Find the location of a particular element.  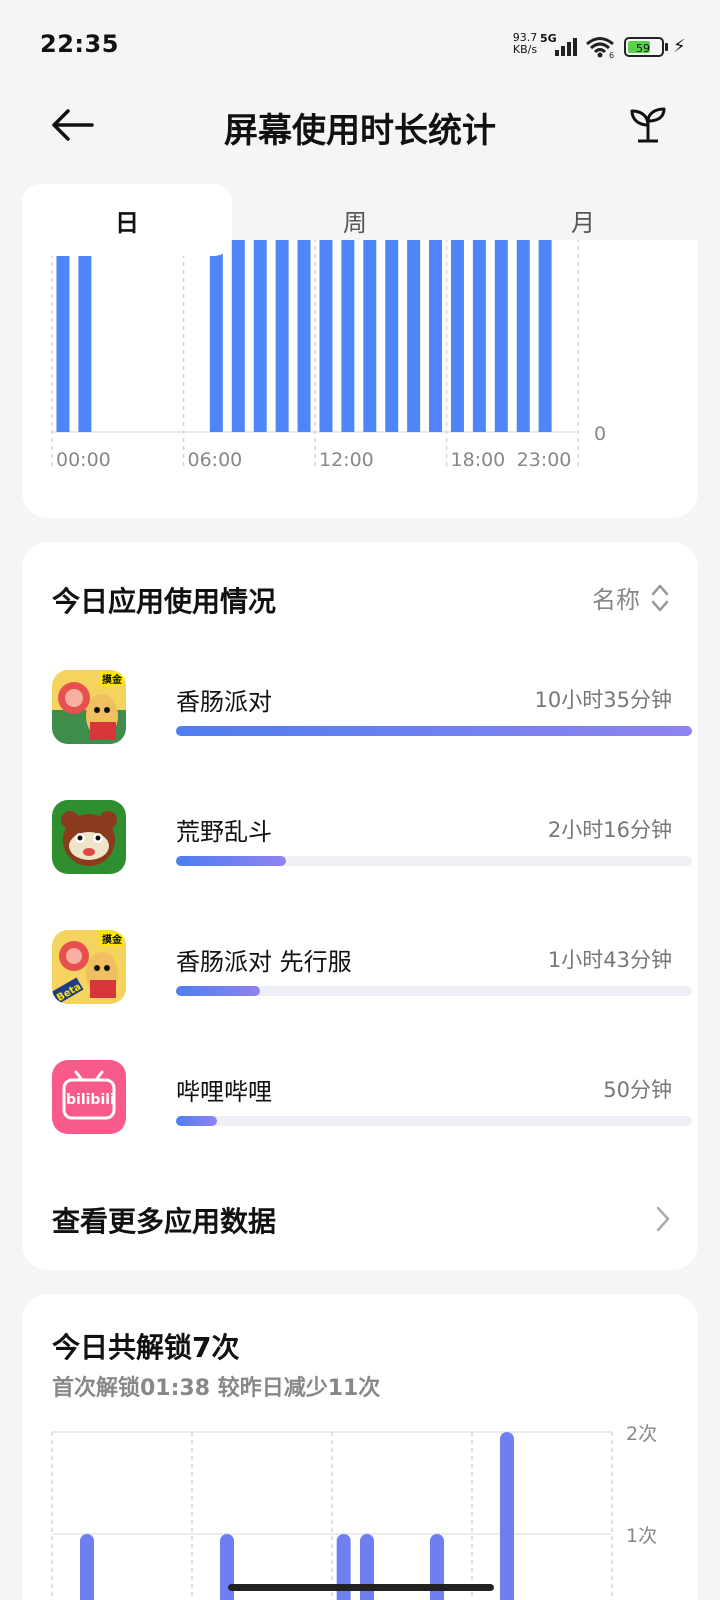

sort-control: 名称 is located at coordinates (631, 597).